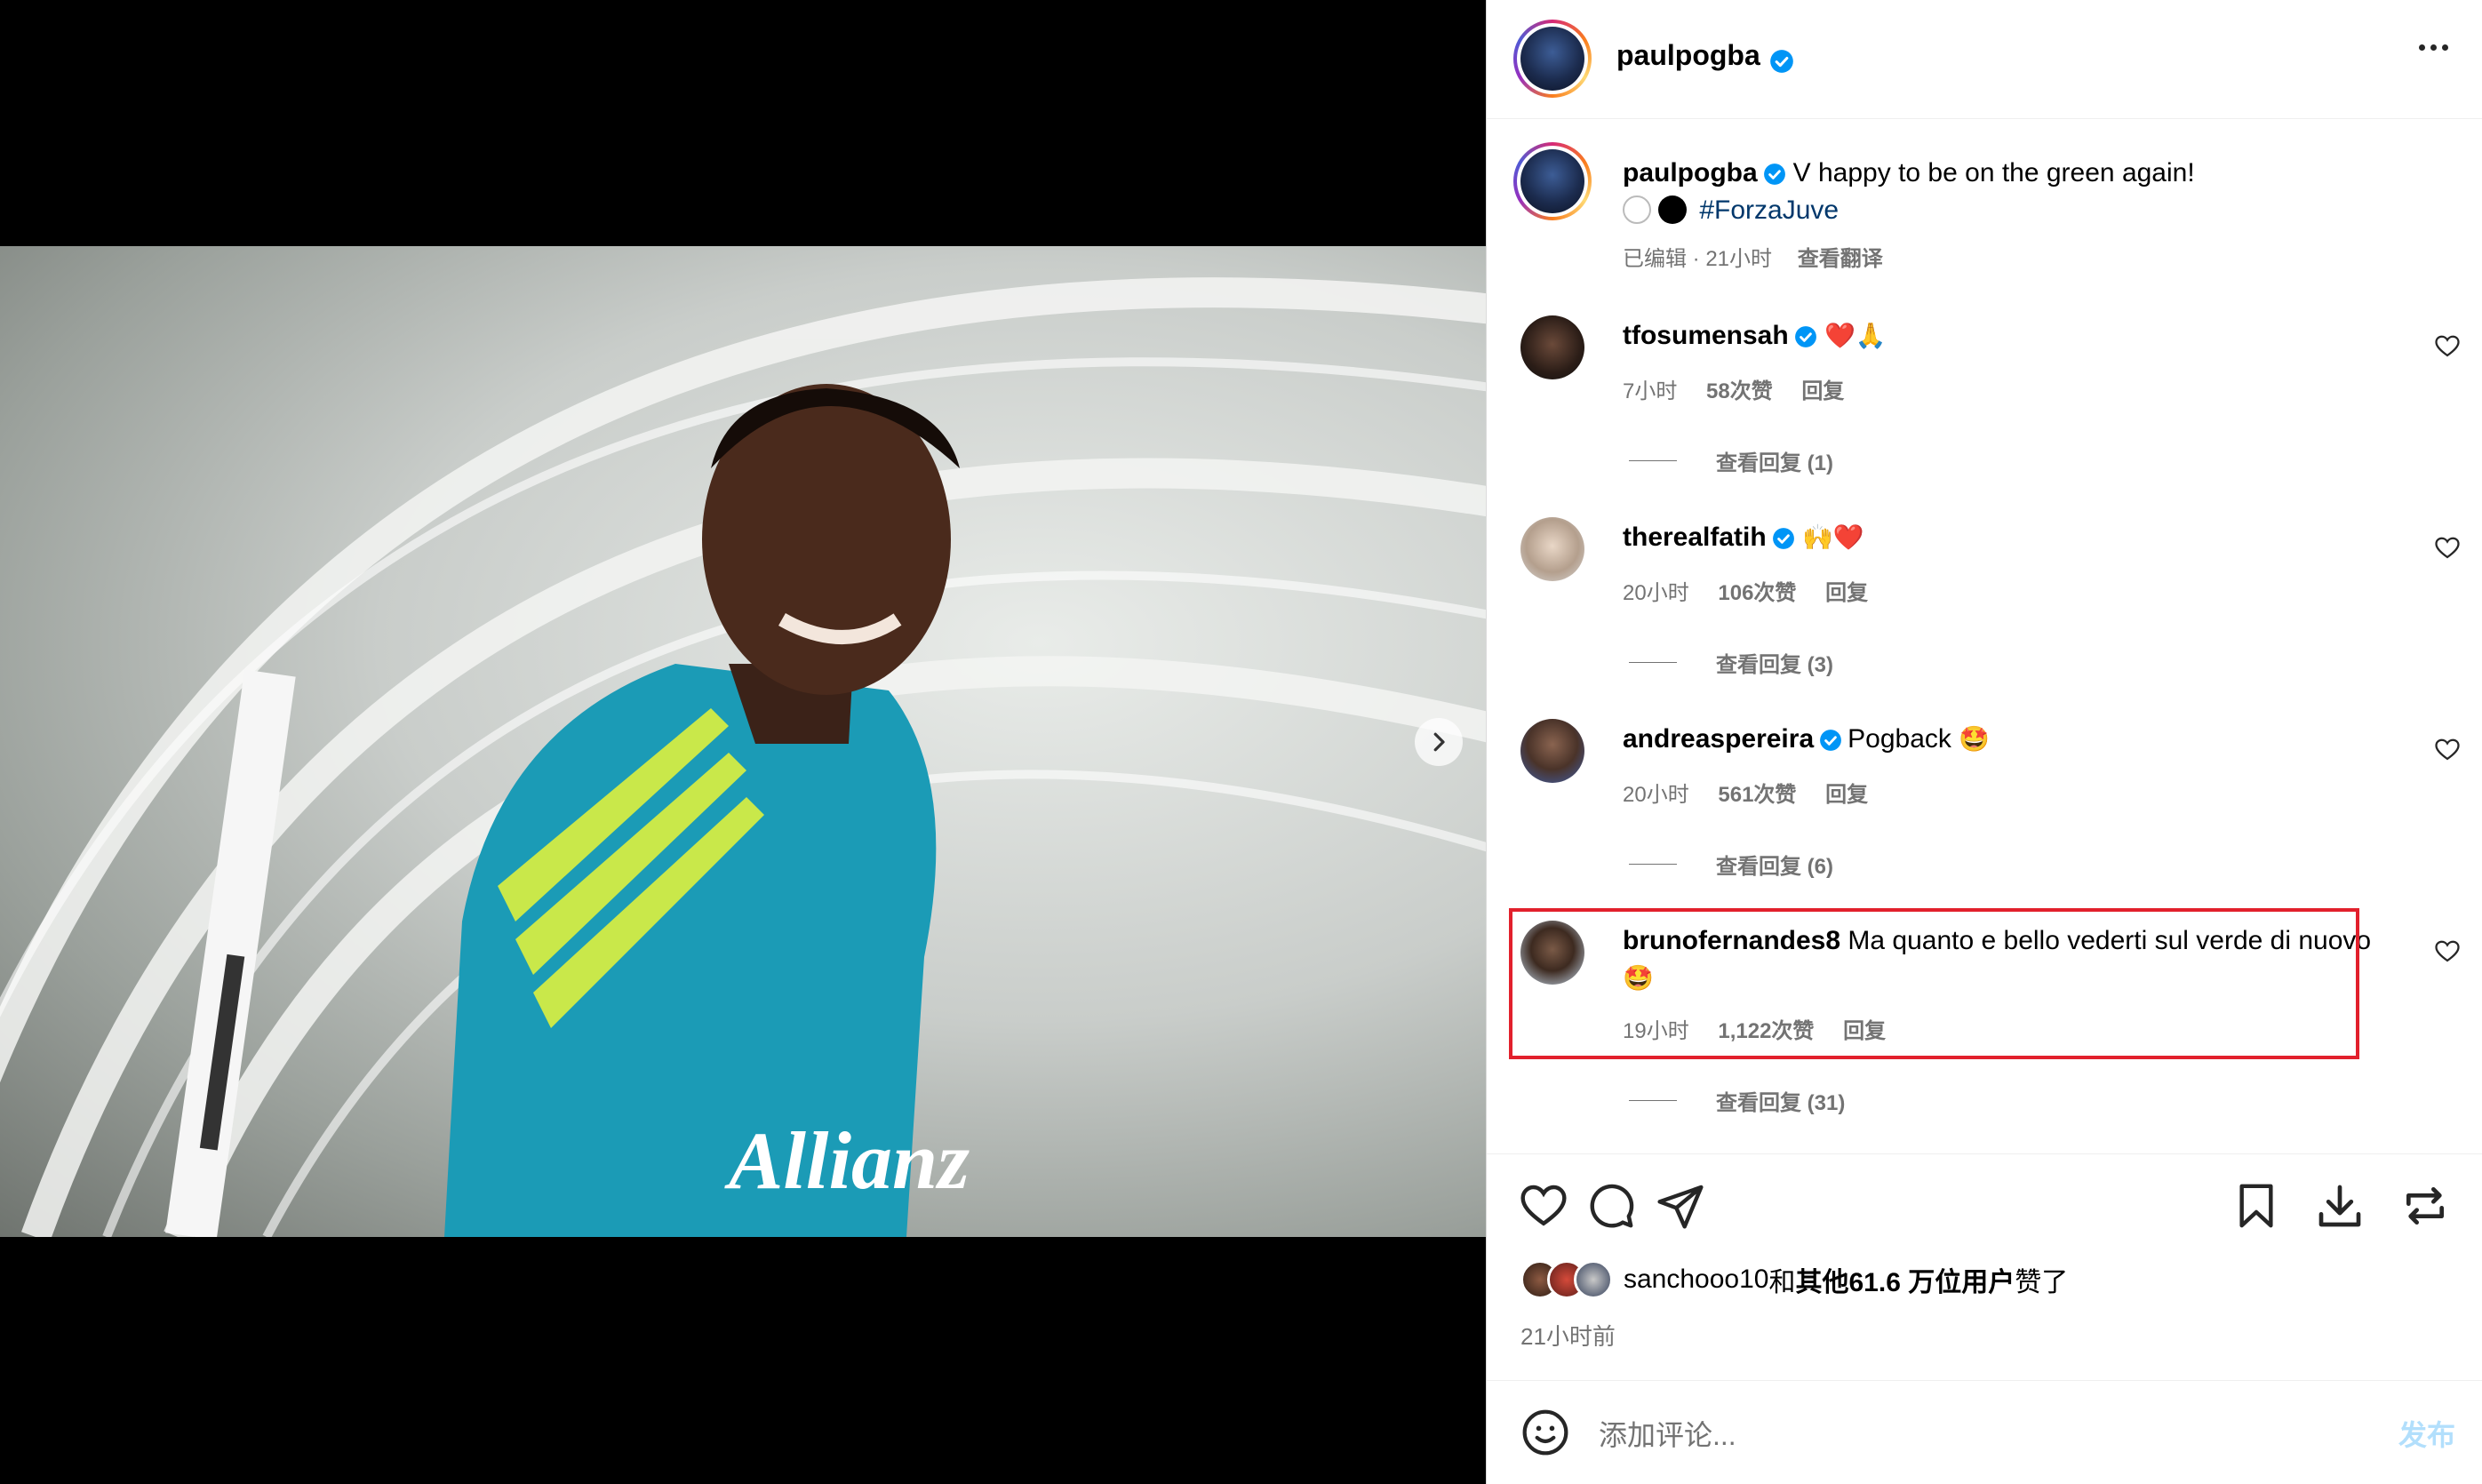 Image resolution: width=2482 pixels, height=1484 pixels. I want to click on post-header: paulpogba, so click(1985, 59).